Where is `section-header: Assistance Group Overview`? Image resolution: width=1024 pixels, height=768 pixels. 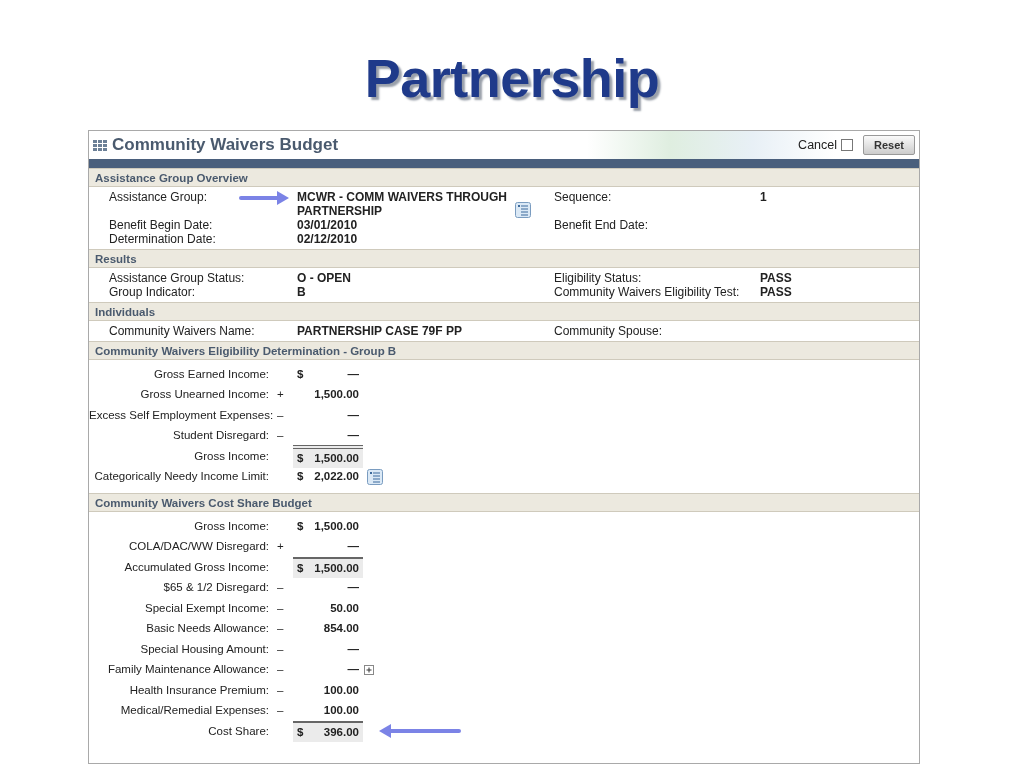 section-header: Assistance Group Overview is located at coordinates (504, 177).